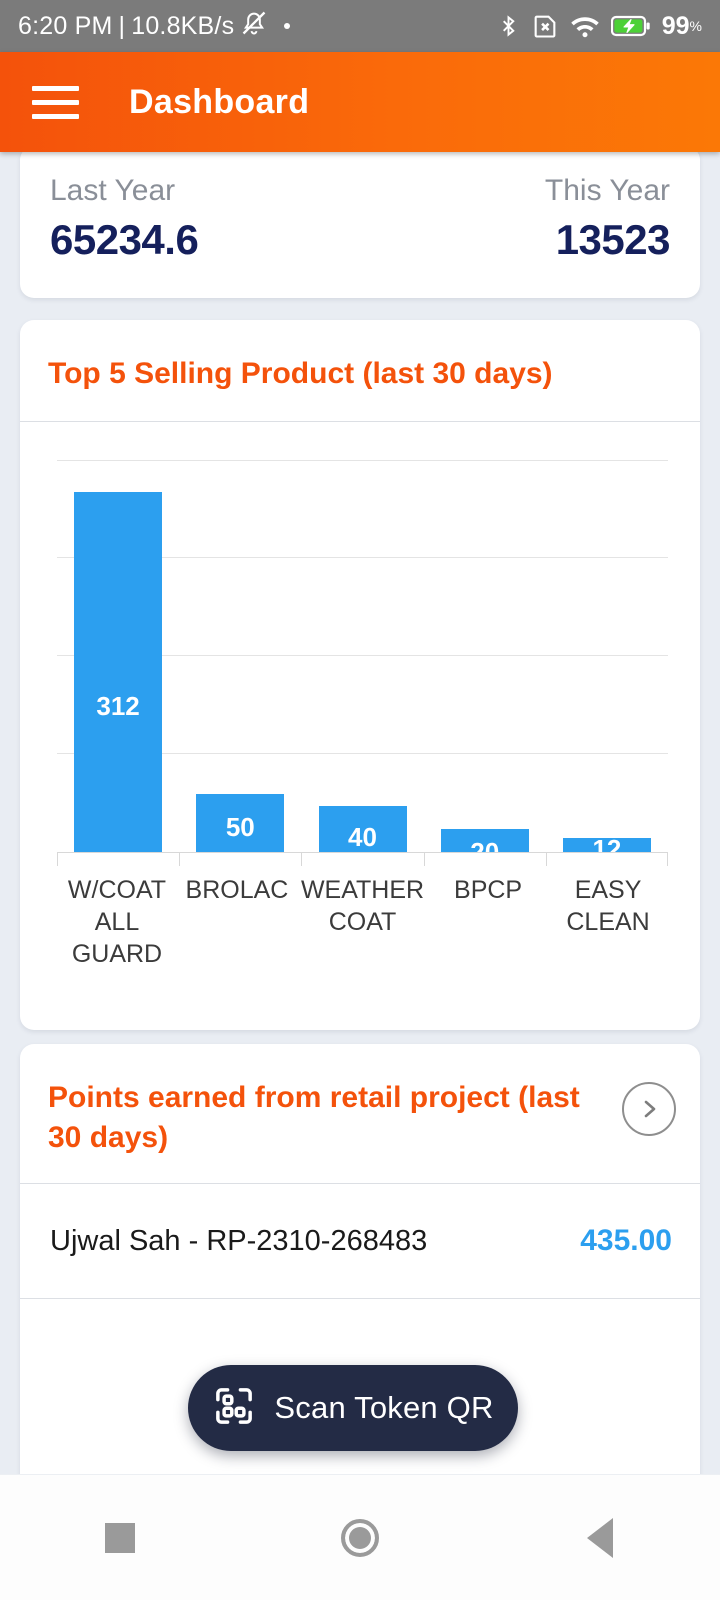 Image resolution: width=720 pixels, height=1600 pixels. I want to click on top-products-title: Top 5 Selling Product (last 30 days), so click(300, 373).